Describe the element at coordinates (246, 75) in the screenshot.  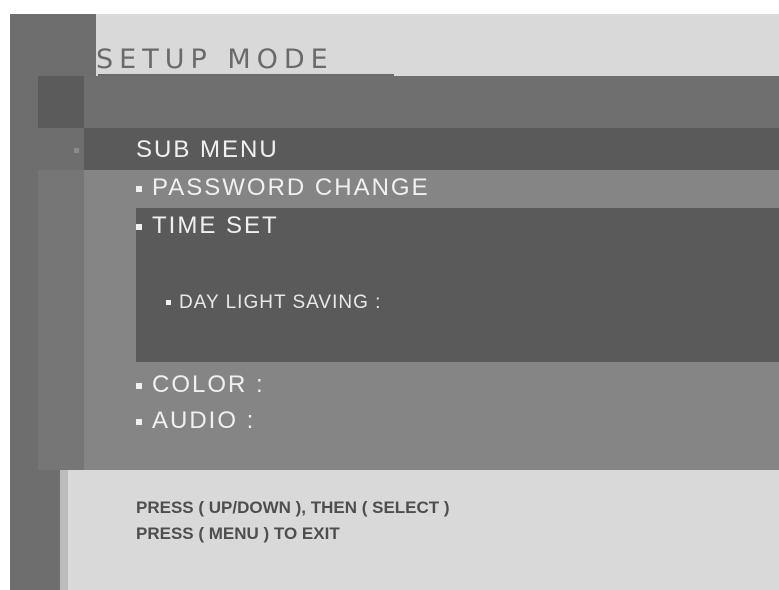
I see `title-underline` at that location.